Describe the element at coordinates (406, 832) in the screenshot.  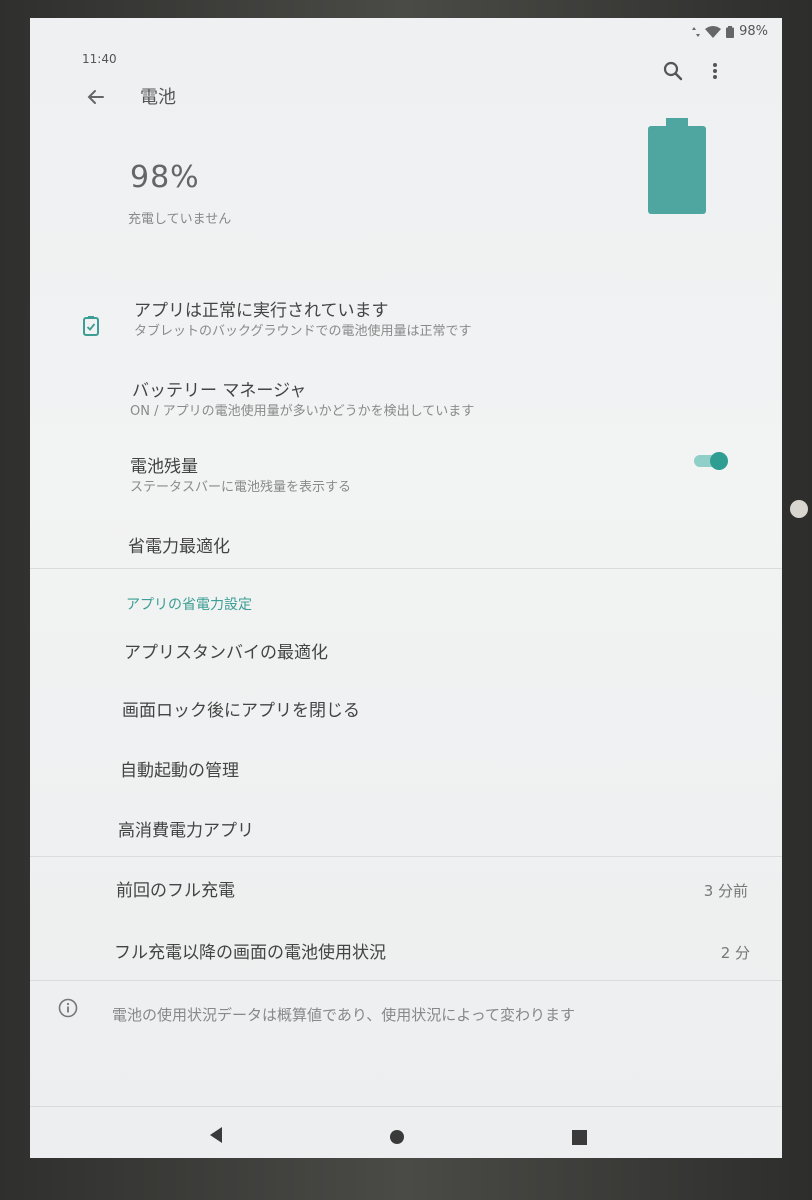
I see `high-power-apps-item: 高消費電力アプリ` at that location.